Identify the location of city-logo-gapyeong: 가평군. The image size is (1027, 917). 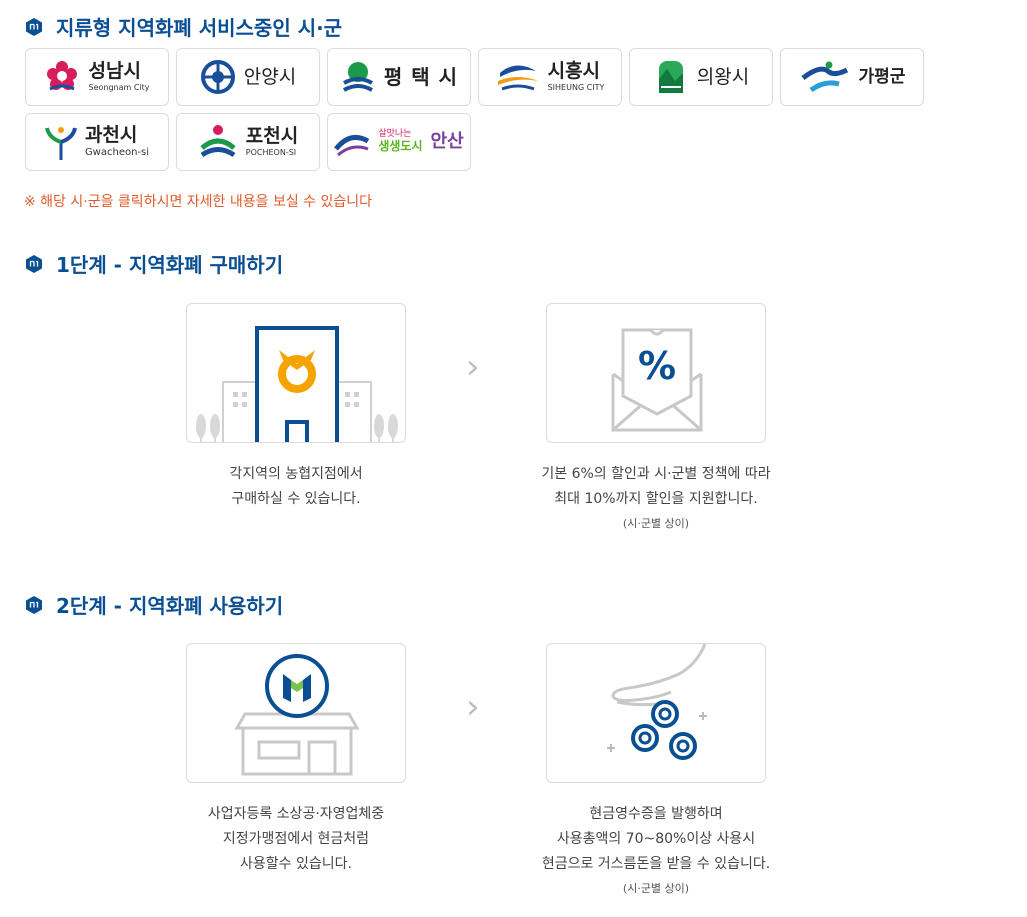
(852, 77).